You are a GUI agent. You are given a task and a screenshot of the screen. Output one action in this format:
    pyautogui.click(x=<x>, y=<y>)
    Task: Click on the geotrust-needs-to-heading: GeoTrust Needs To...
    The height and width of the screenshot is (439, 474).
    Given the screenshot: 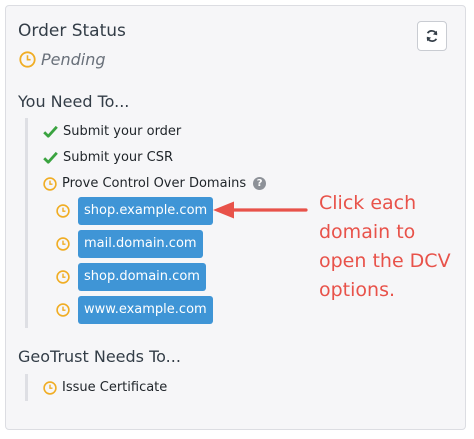 What is the action you would take?
    pyautogui.click(x=99, y=356)
    